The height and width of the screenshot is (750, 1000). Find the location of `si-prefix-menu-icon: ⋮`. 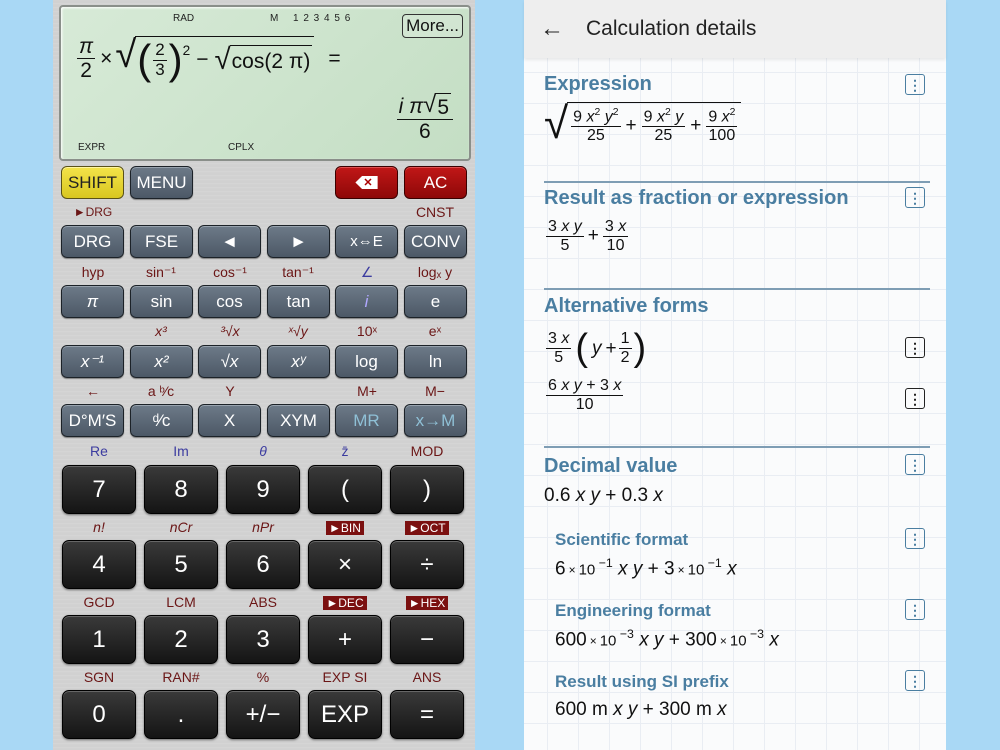

si-prefix-menu-icon: ⋮ is located at coordinates (915, 680).